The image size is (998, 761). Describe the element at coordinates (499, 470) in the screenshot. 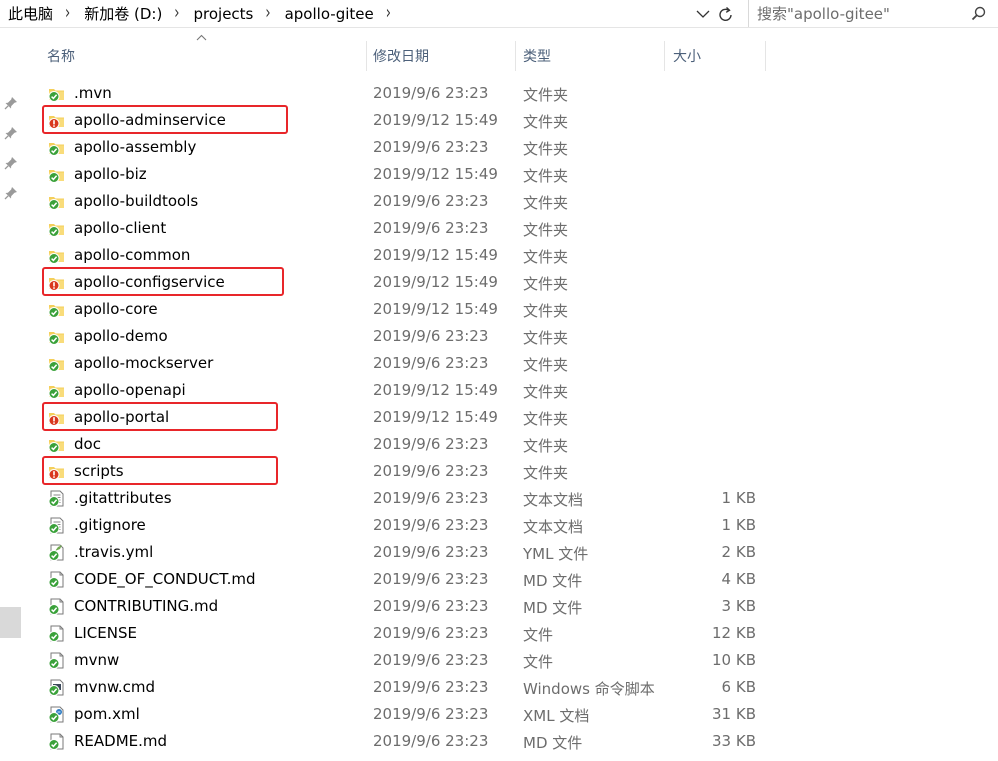

I see `folder-row: scripts 2019/9/6 23:23 文件夹` at that location.